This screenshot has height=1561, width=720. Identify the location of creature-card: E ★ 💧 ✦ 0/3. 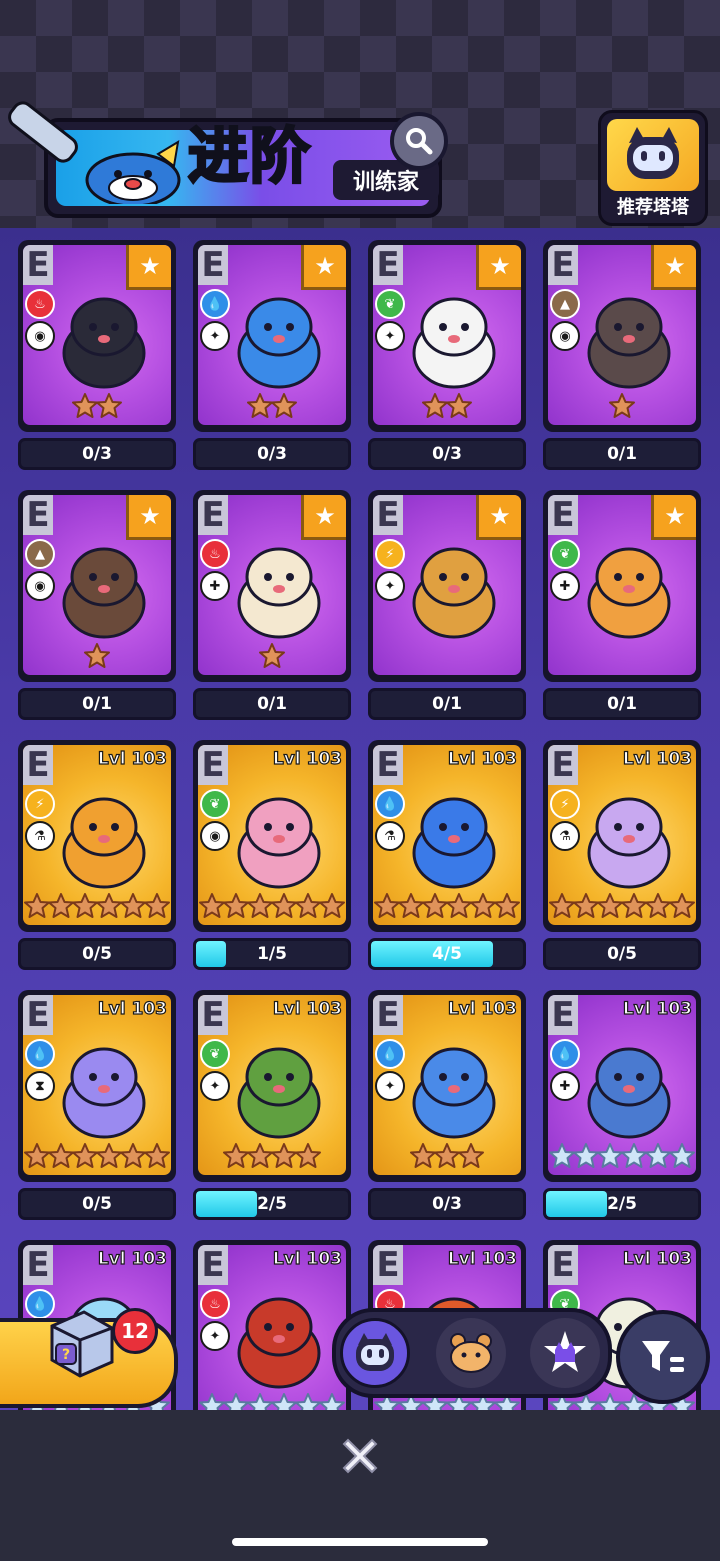
(272, 356).